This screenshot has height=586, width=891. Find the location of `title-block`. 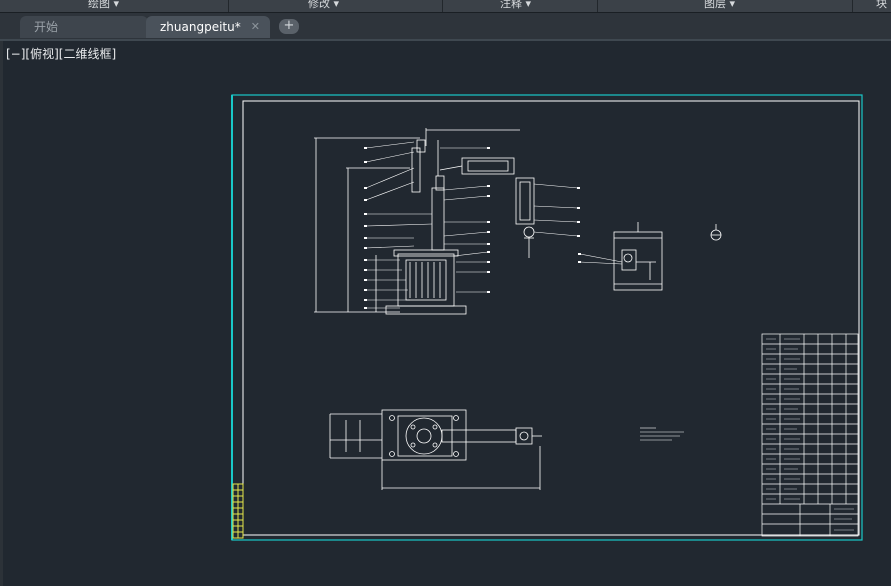

title-block is located at coordinates (810, 435).